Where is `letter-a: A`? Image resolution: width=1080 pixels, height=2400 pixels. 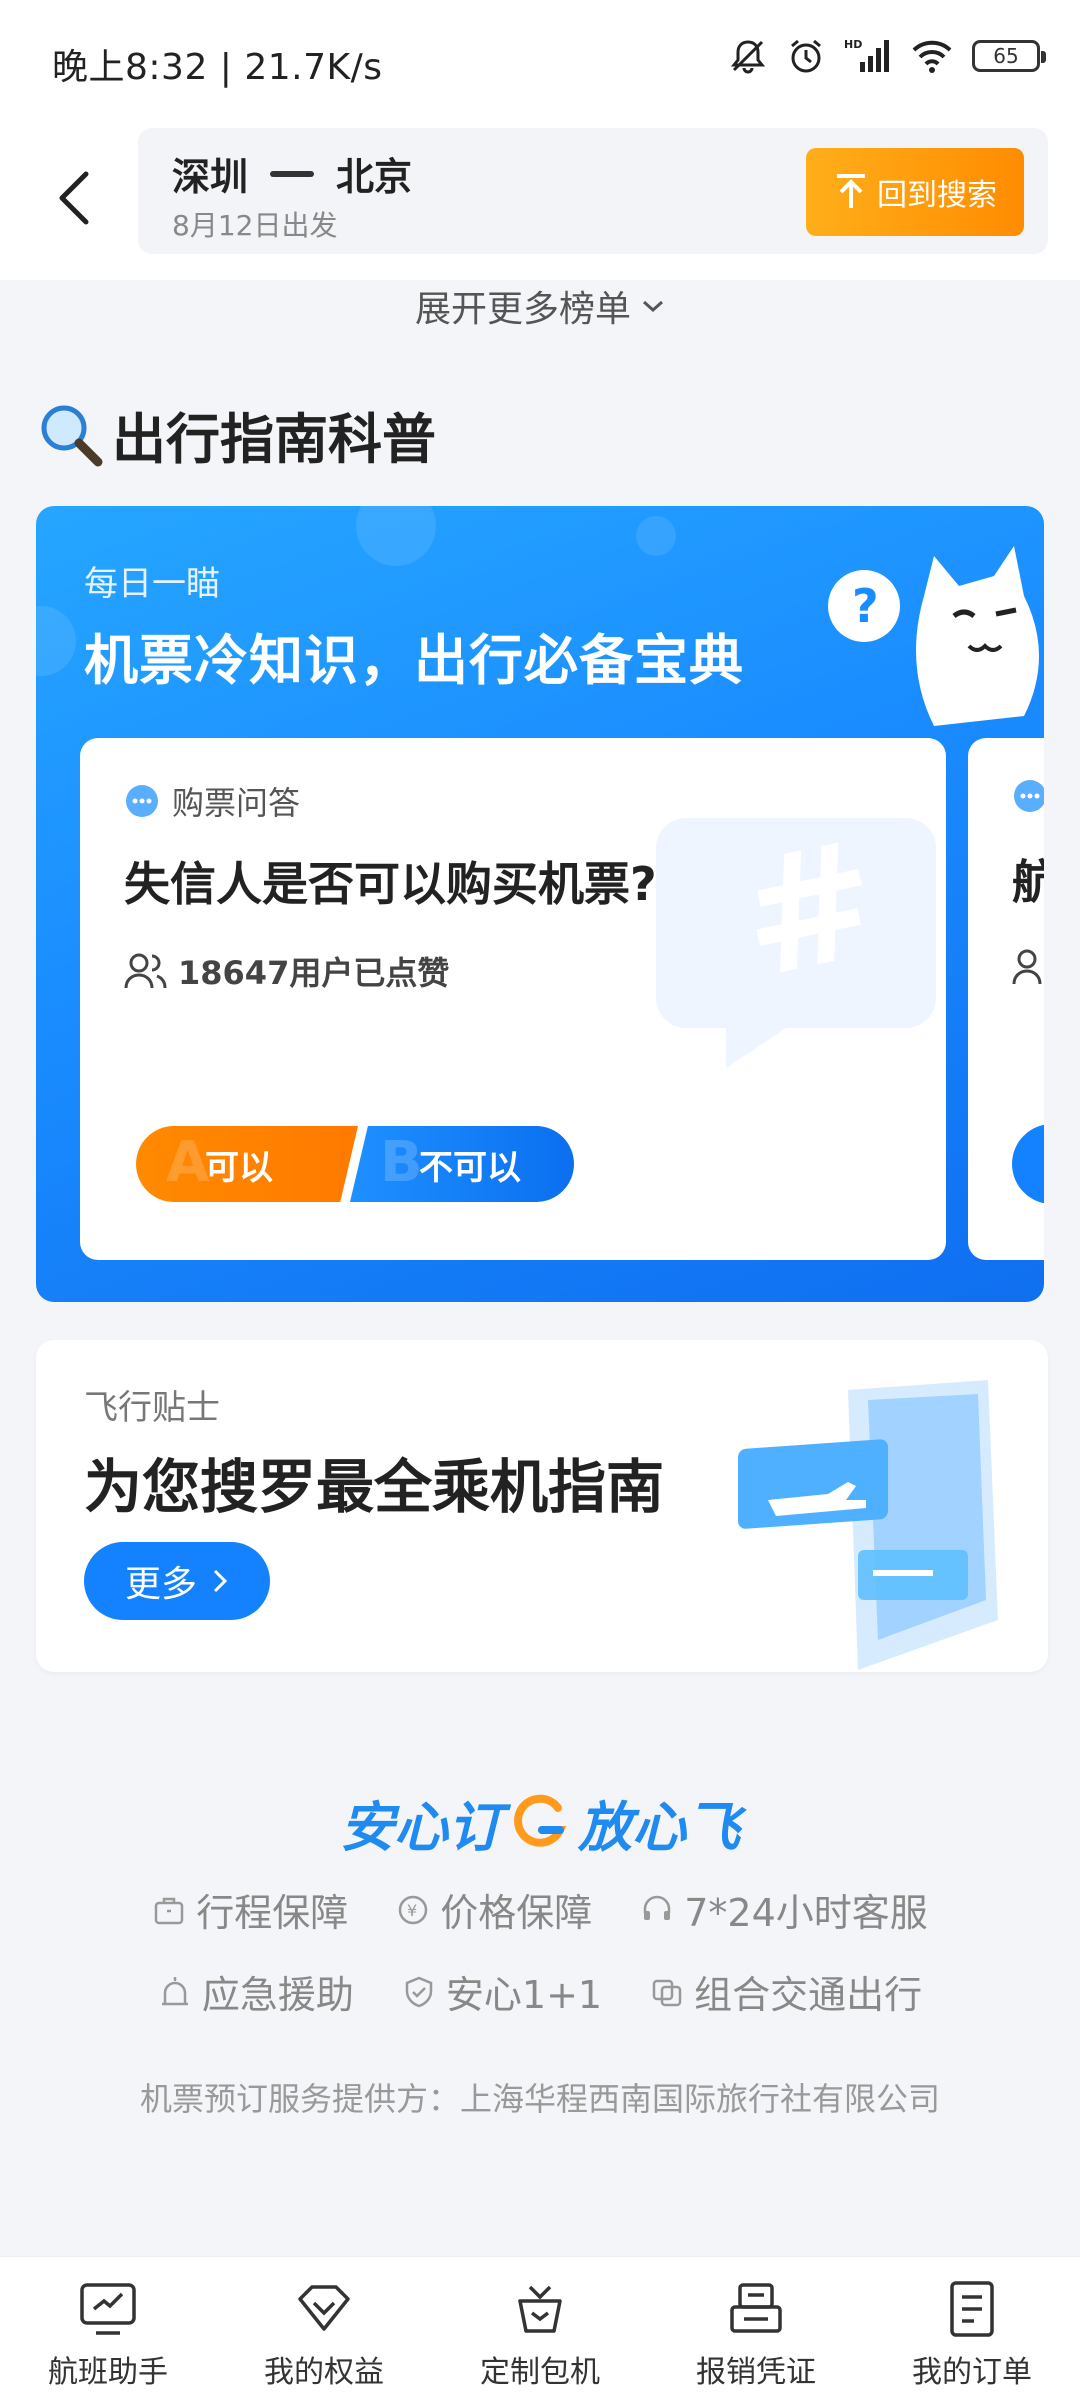
letter-a: A is located at coordinates (188, 1162).